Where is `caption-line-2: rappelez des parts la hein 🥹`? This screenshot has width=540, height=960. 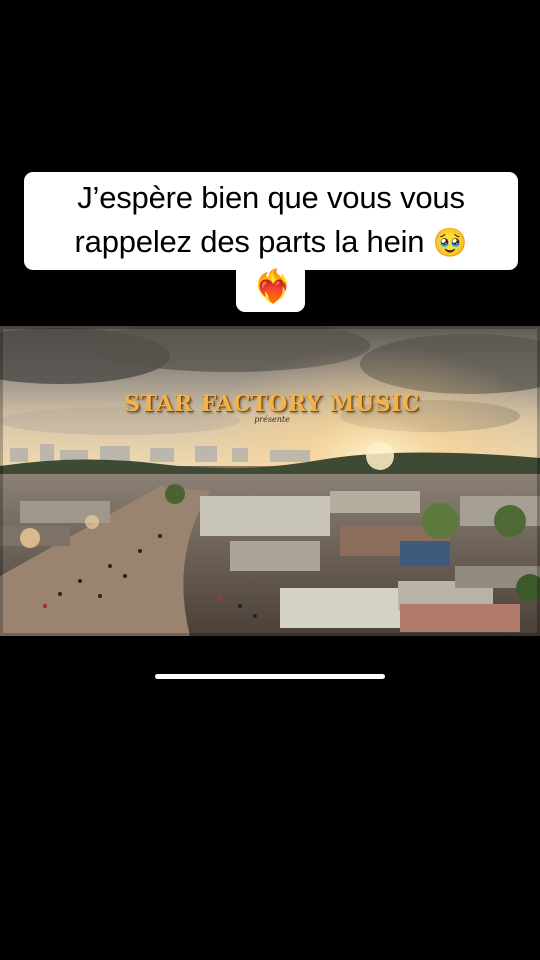
caption-line-2: rappelez des parts la hein 🥹 is located at coordinates (271, 242).